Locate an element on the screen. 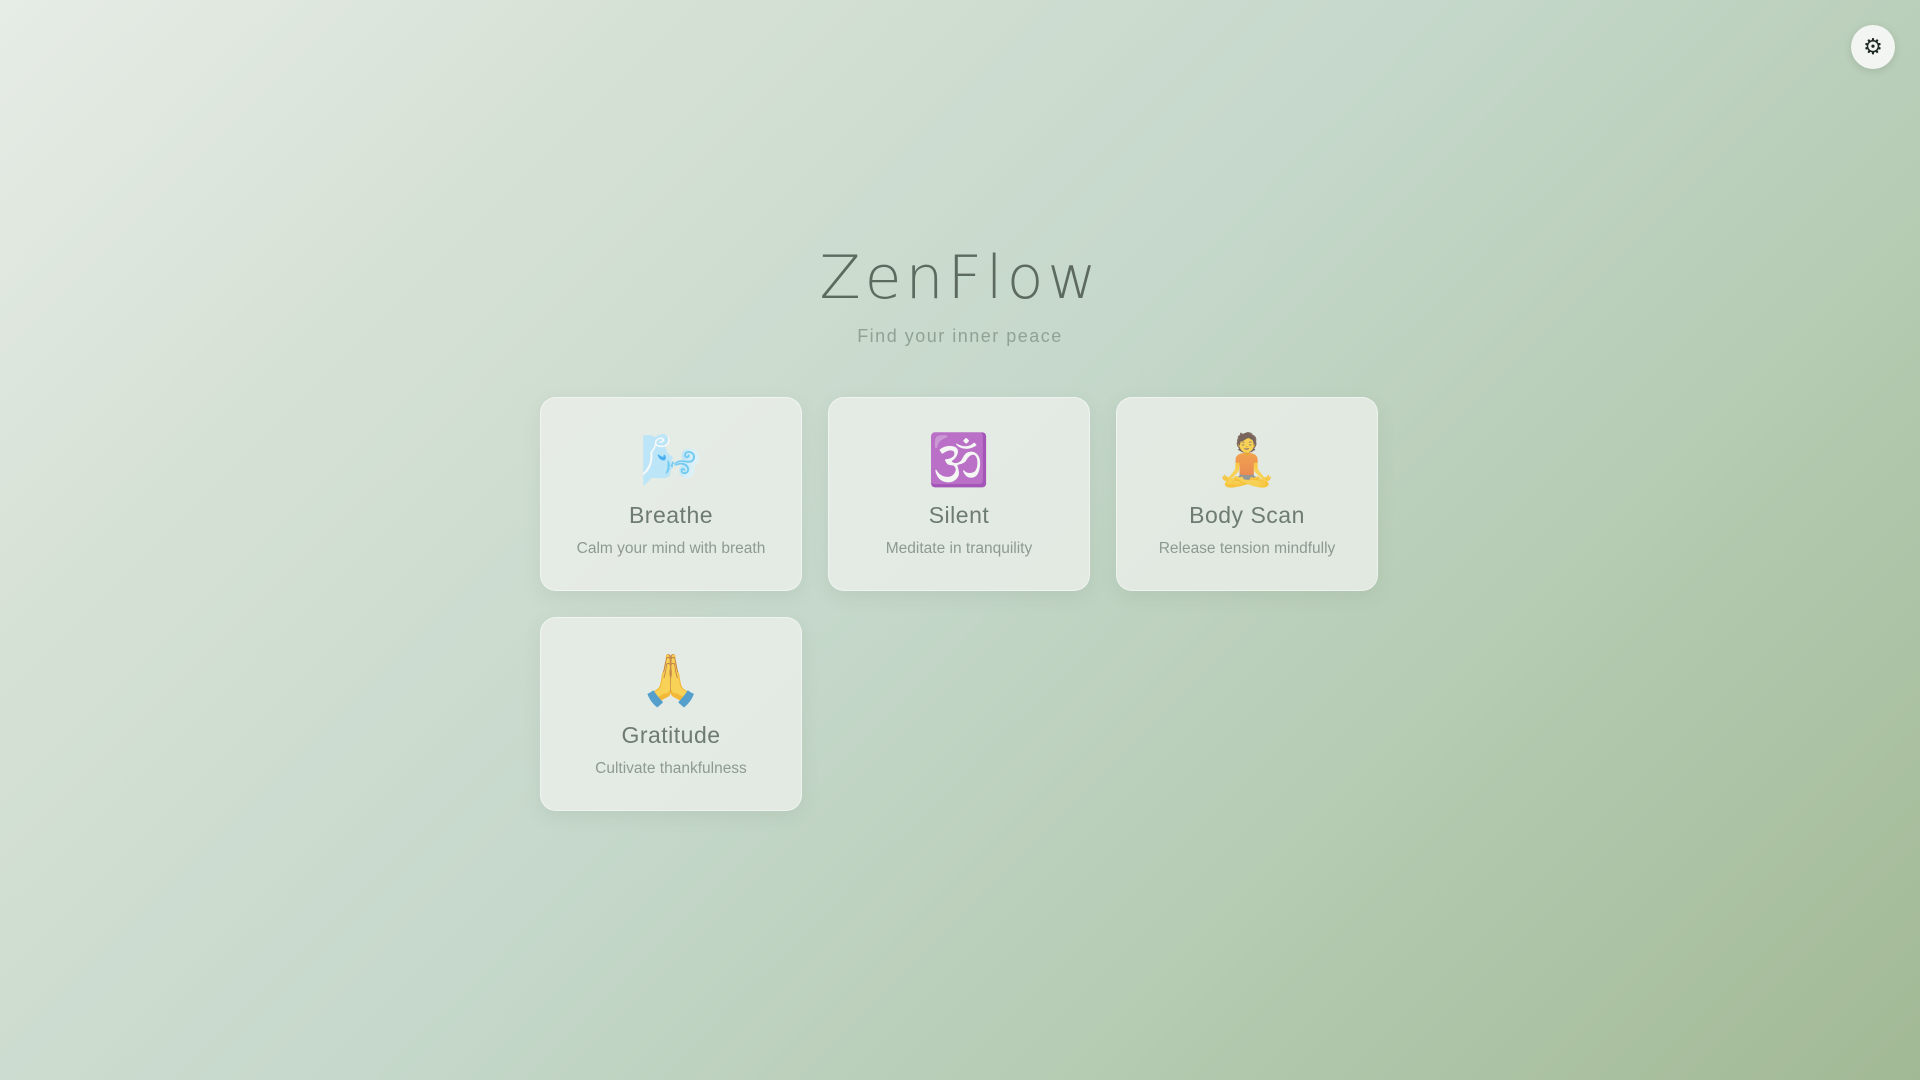  card-title: Gratitude is located at coordinates (671, 735).